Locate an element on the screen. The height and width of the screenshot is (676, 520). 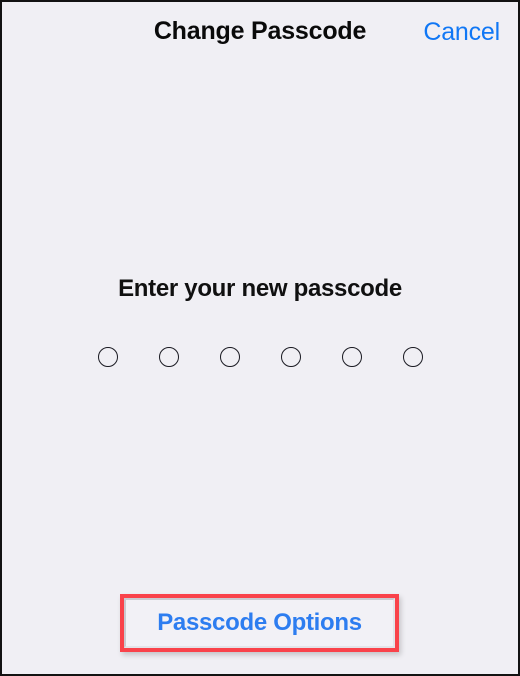
annotation-highlight-rectangle: Passcode Options is located at coordinates (259, 623).